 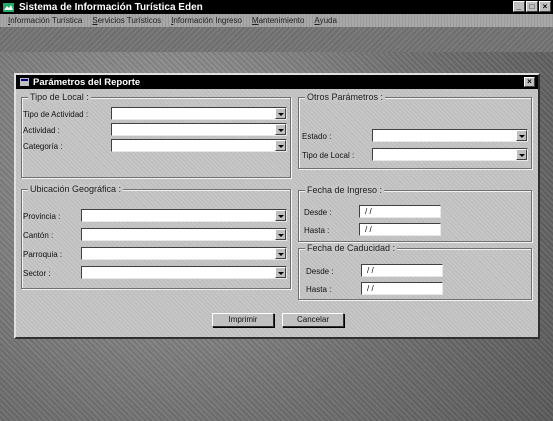 I want to click on imprimir-button: Imprimir, so click(x=243, y=320).